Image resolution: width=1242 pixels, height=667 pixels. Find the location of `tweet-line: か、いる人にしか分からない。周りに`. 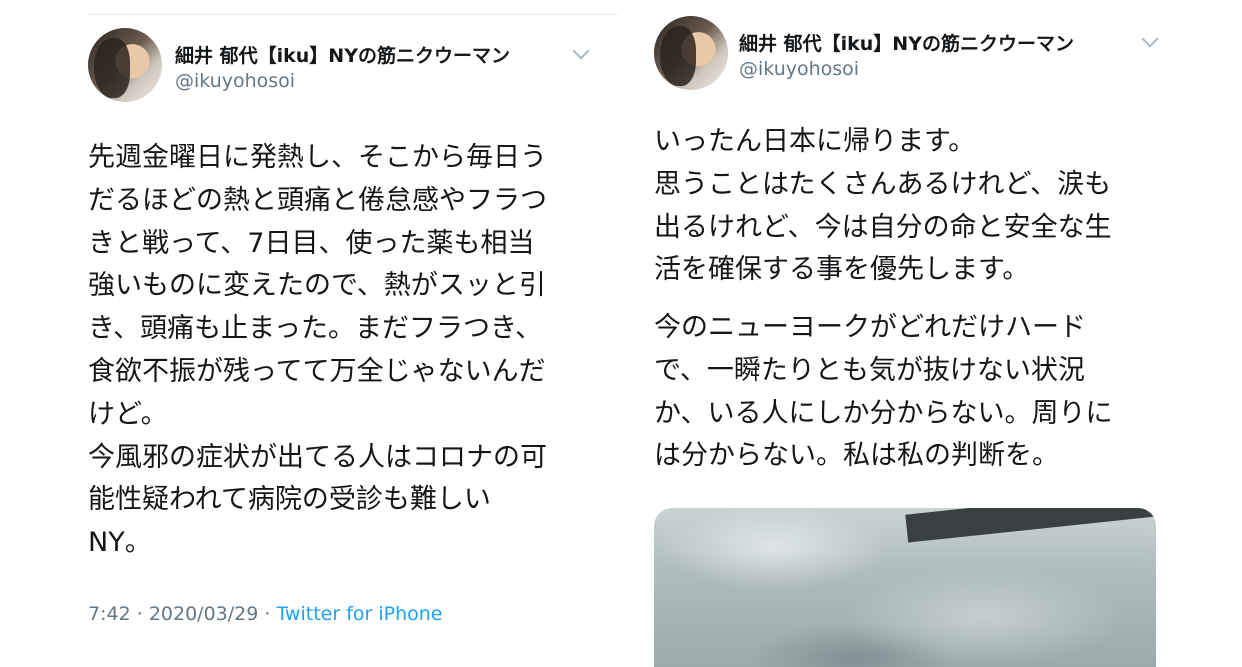

tweet-line: か、いる人にしか分からない。周りに is located at coordinates (883, 413).